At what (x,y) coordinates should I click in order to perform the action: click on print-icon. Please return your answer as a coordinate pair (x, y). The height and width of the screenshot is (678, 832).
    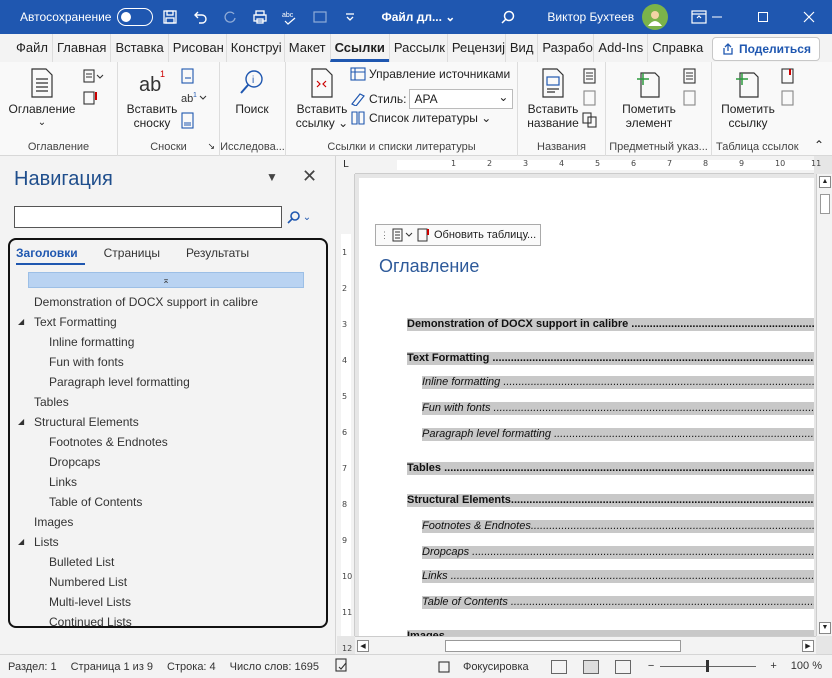
    Looking at the image, I should click on (260, 17).